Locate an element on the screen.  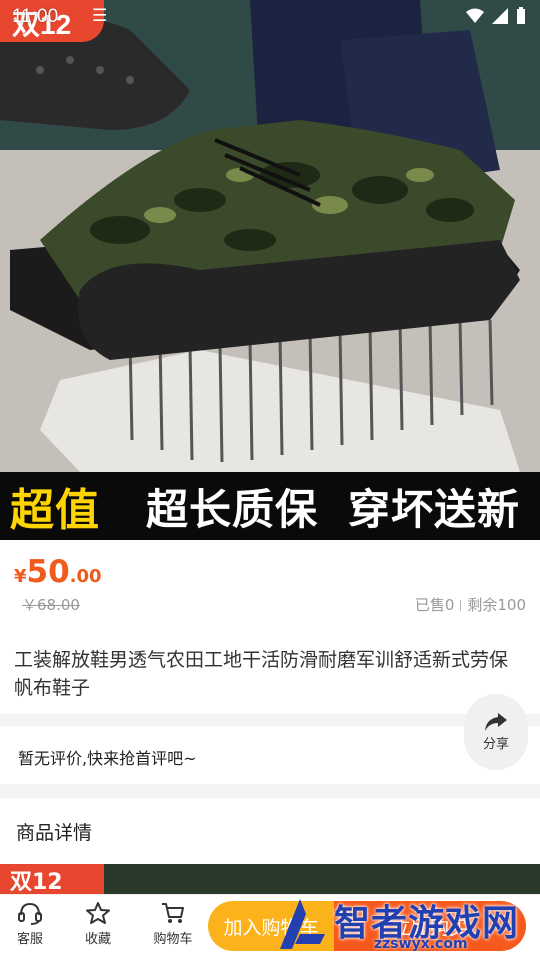
share-label: 分享 is located at coordinates (495, 744).